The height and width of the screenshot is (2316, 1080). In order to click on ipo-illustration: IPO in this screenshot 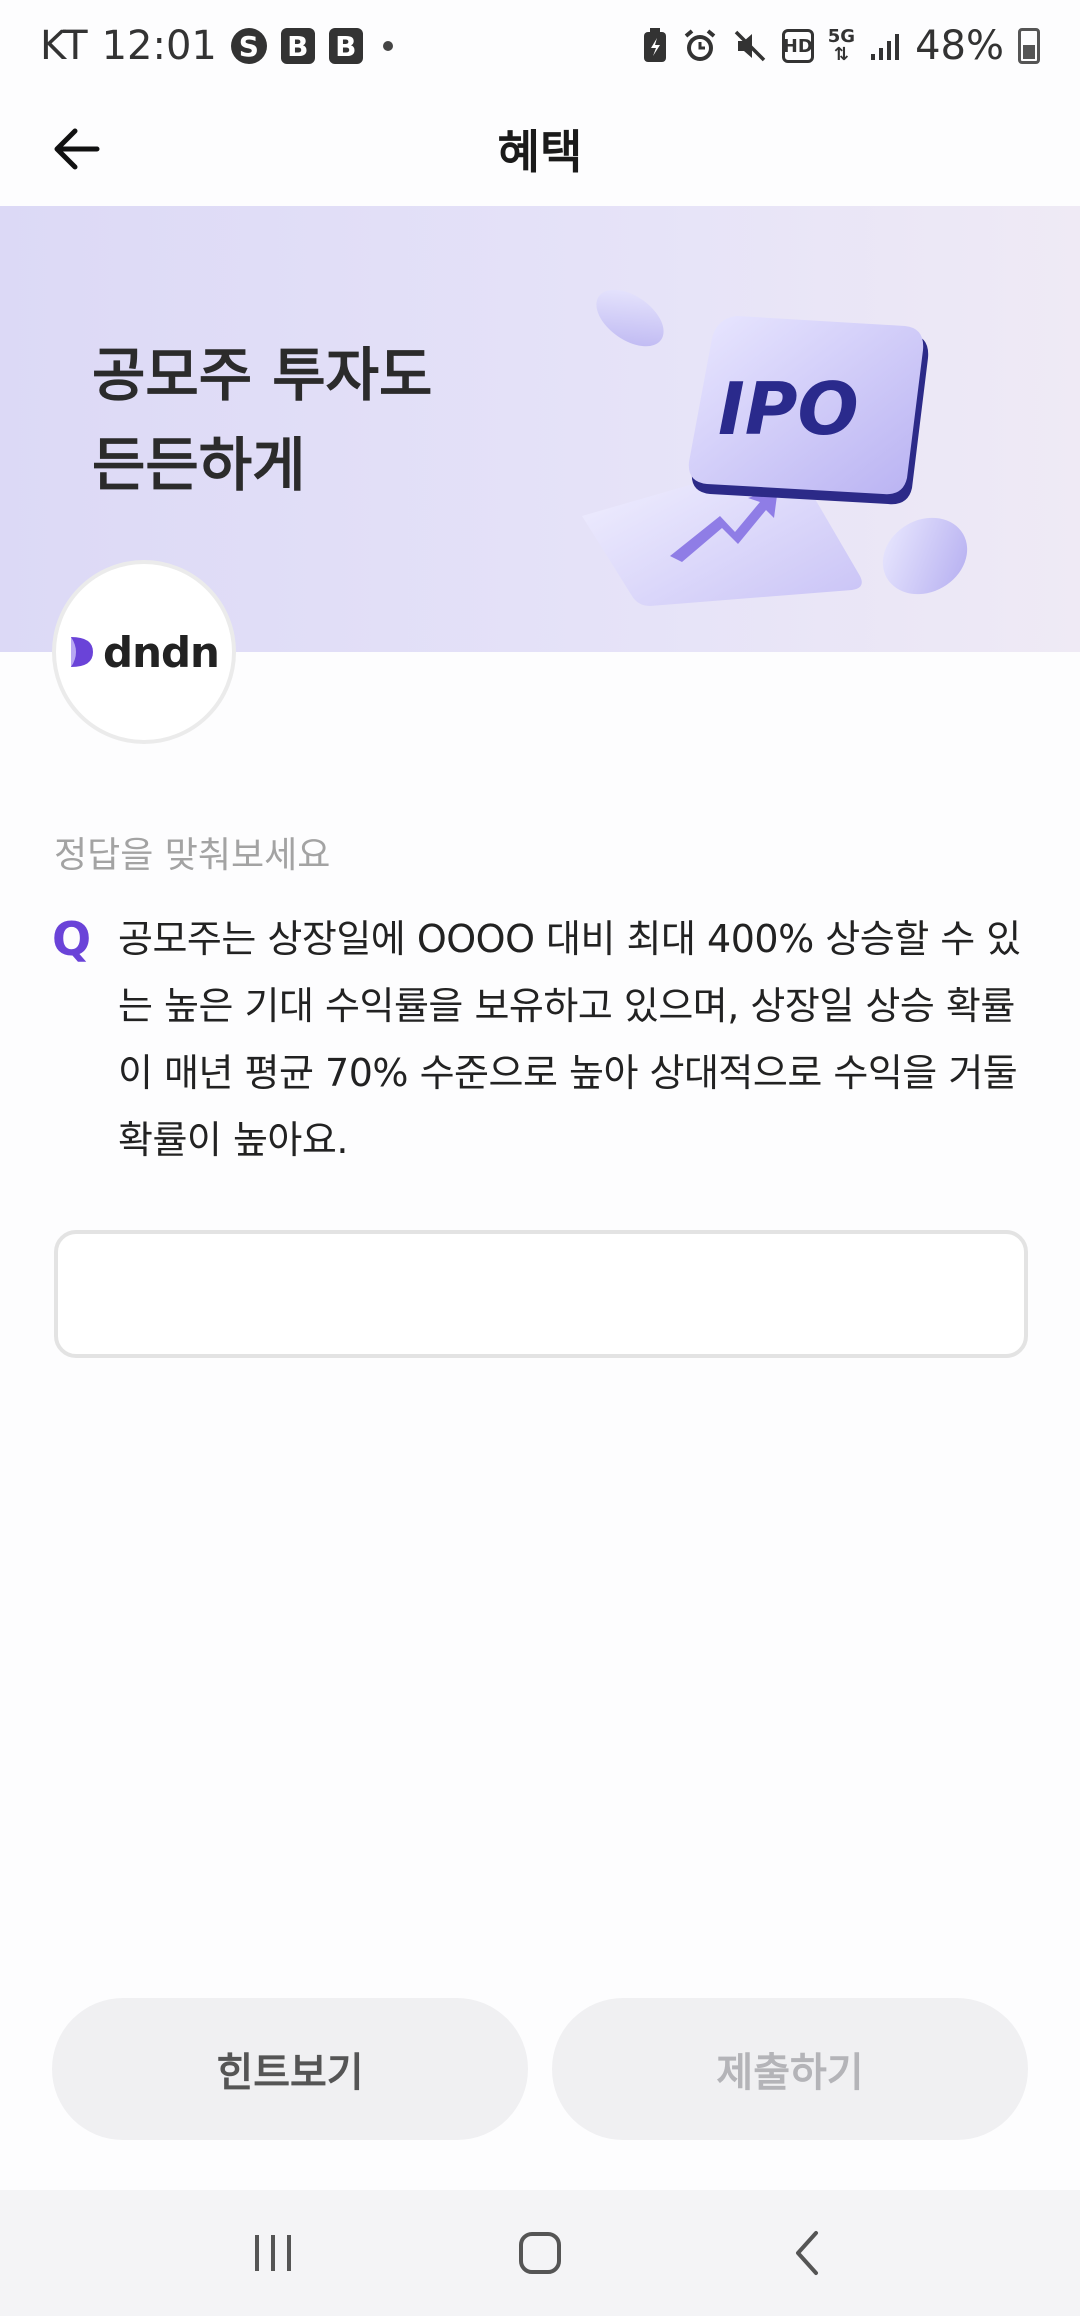, I will do `click(775, 447)`.